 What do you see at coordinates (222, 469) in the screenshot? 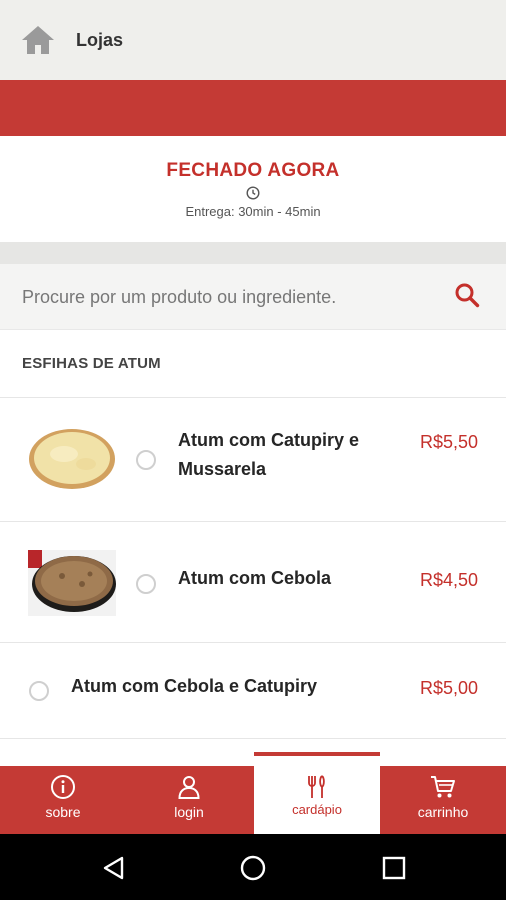
I see `item-name-line: Mussarela` at bounding box center [222, 469].